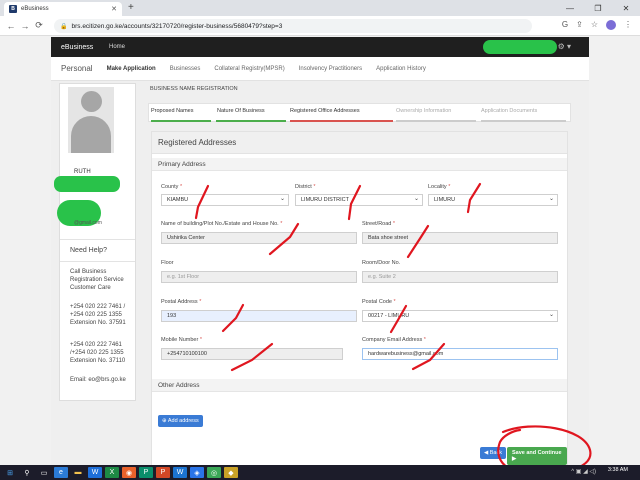  I want to click on step-ownership-information: Ownership Information, so click(424, 111).